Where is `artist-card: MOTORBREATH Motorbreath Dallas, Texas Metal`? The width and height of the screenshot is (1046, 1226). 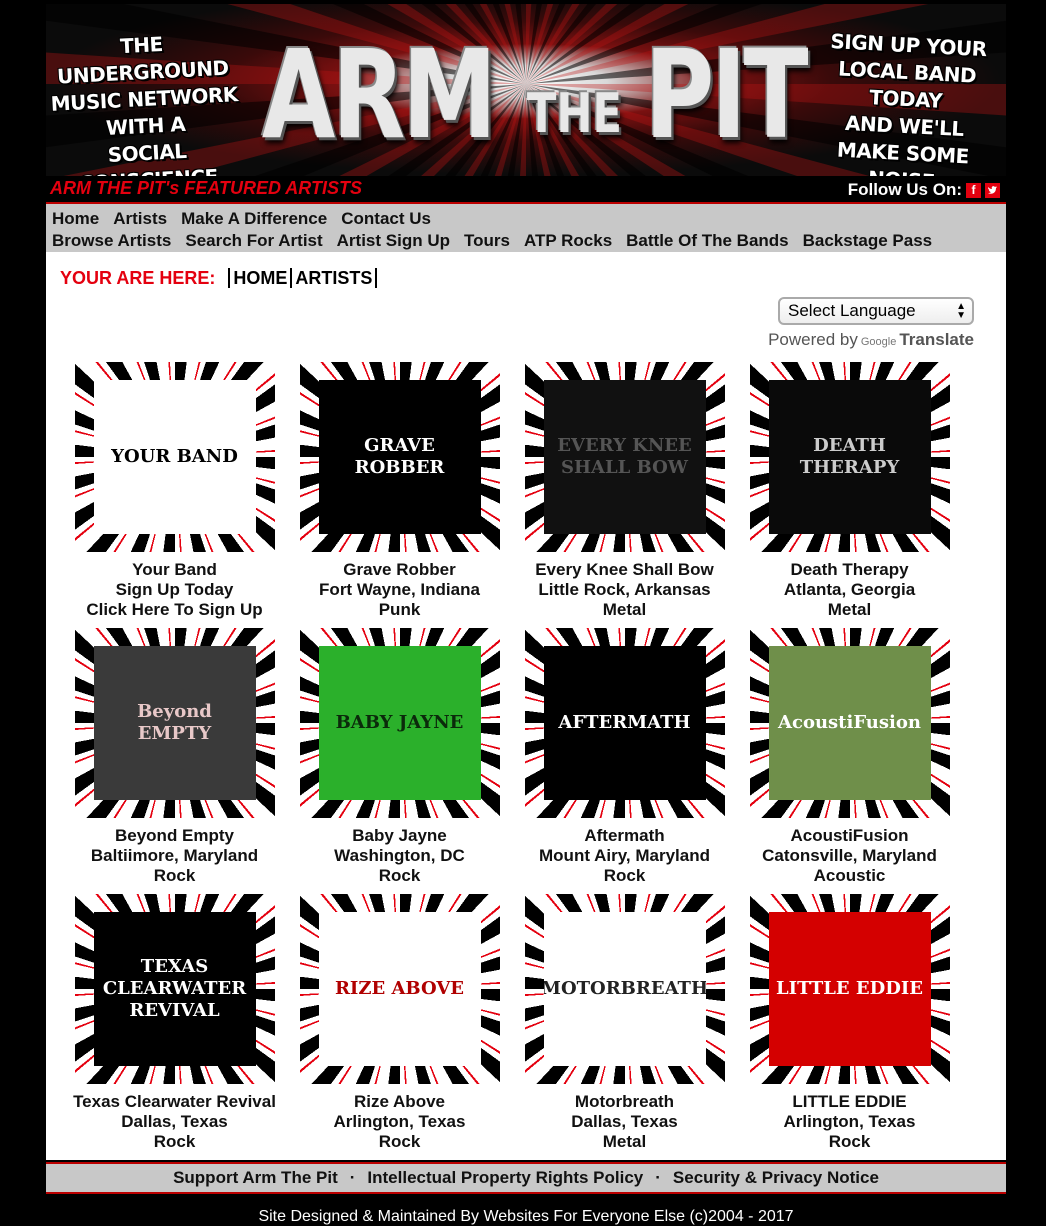 artist-card: MOTORBREATH Motorbreath Dallas, Texas Metal is located at coordinates (624, 1023).